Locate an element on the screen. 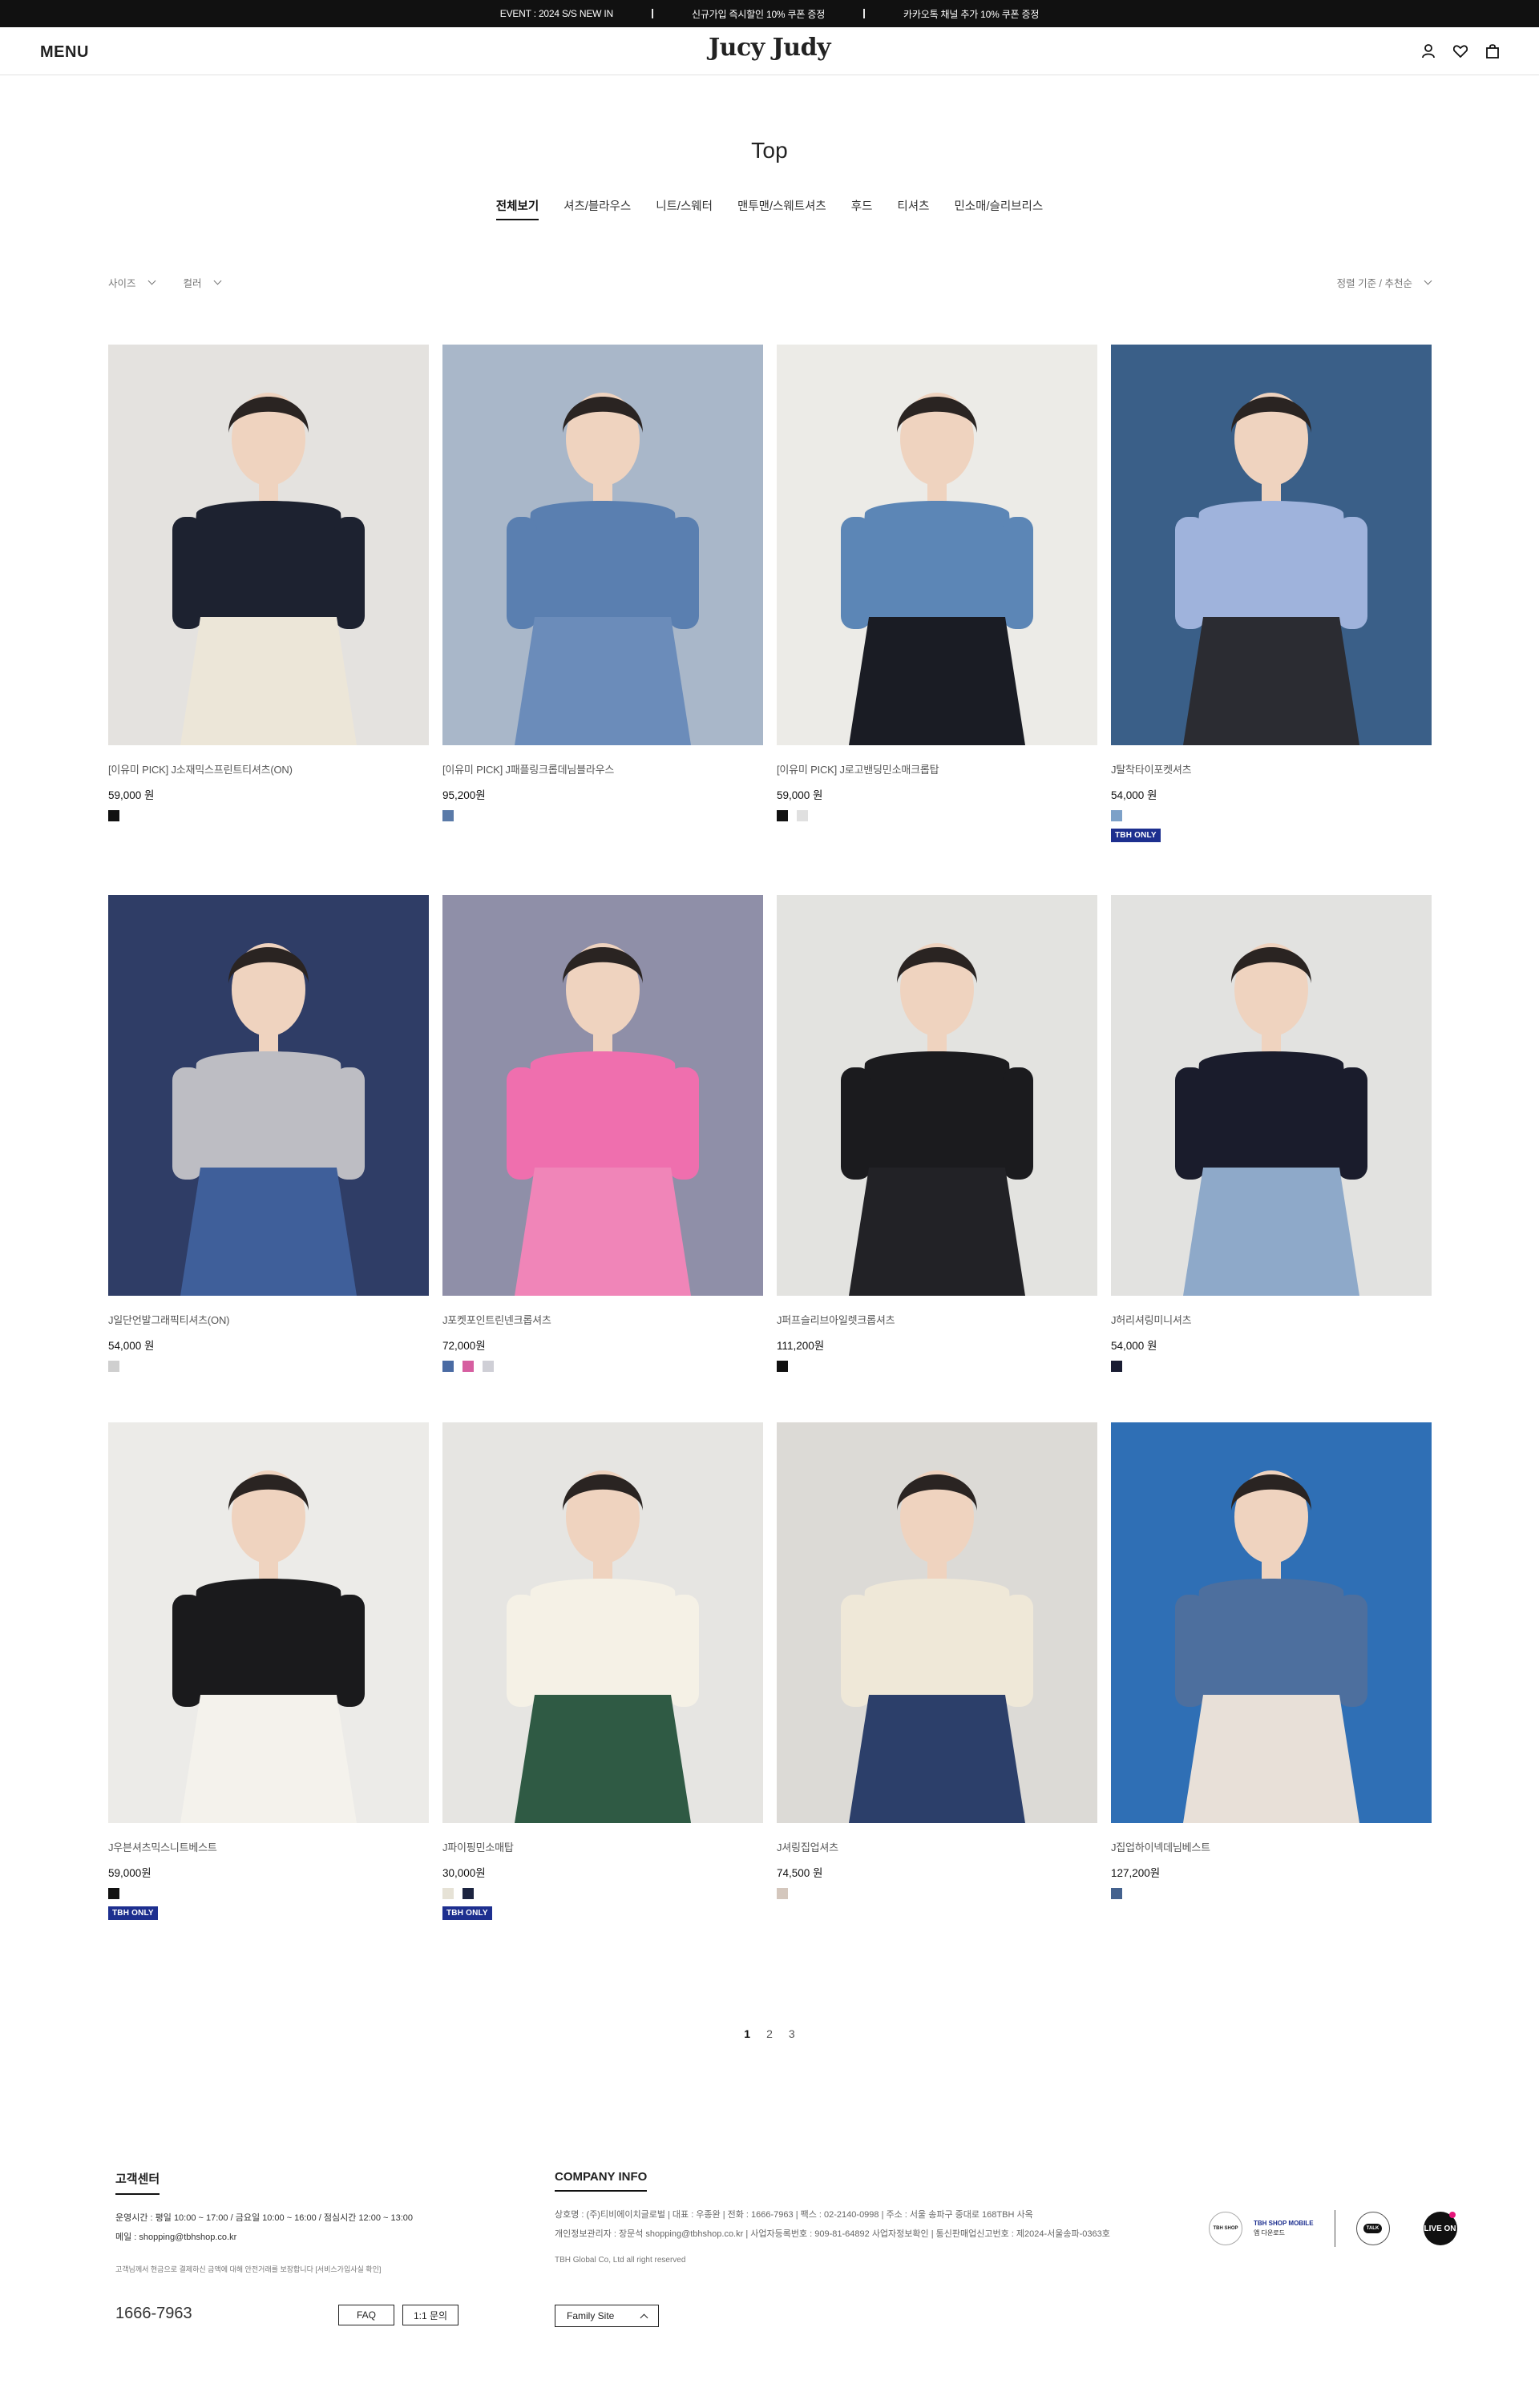  kakao-talk-button: TALK is located at coordinates (1372, 2228).